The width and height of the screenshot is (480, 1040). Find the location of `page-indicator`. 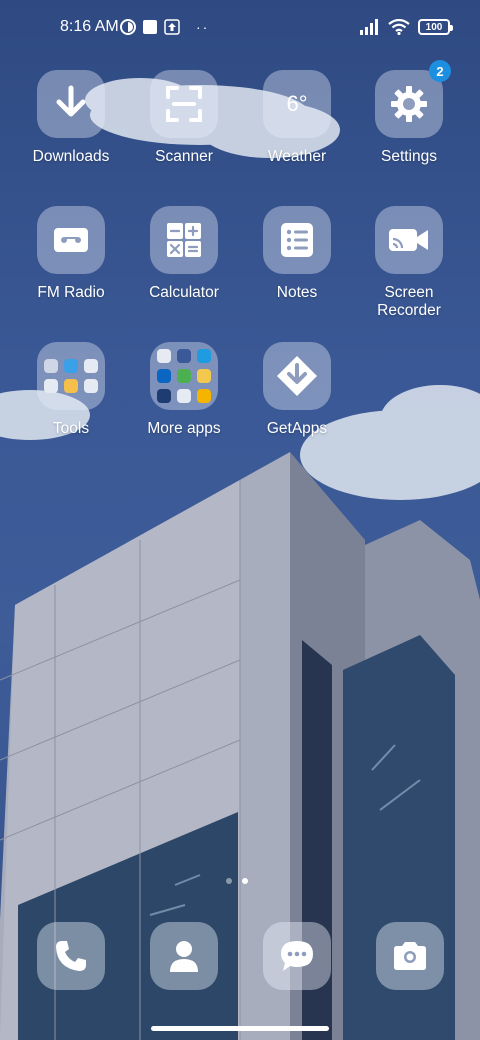

page-indicator is located at coordinates (237, 881).